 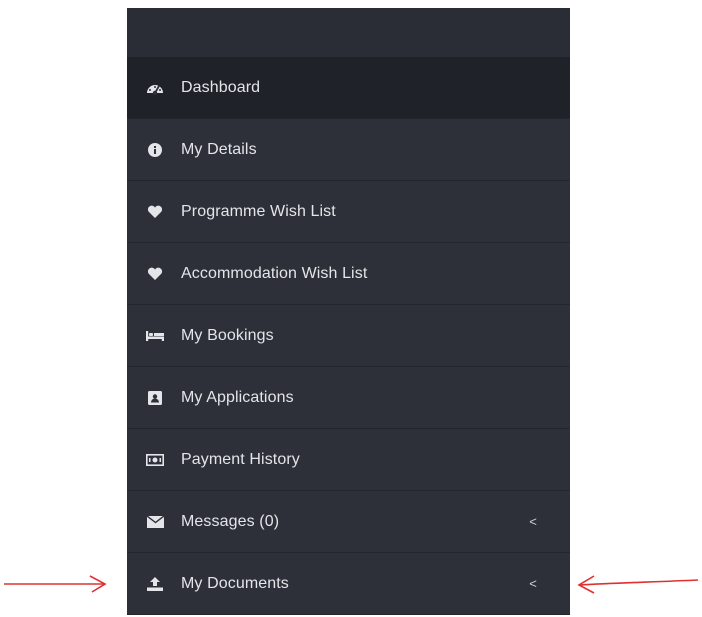 What do you see at coordinates (348, 32) in the screenshot?
I see `sidebar-header` at bounding box center [348, 32].